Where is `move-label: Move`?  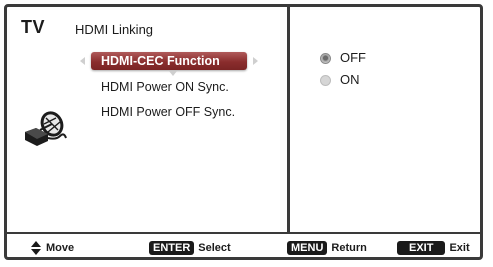 move-label: Move is located at coordinates (60, 247).